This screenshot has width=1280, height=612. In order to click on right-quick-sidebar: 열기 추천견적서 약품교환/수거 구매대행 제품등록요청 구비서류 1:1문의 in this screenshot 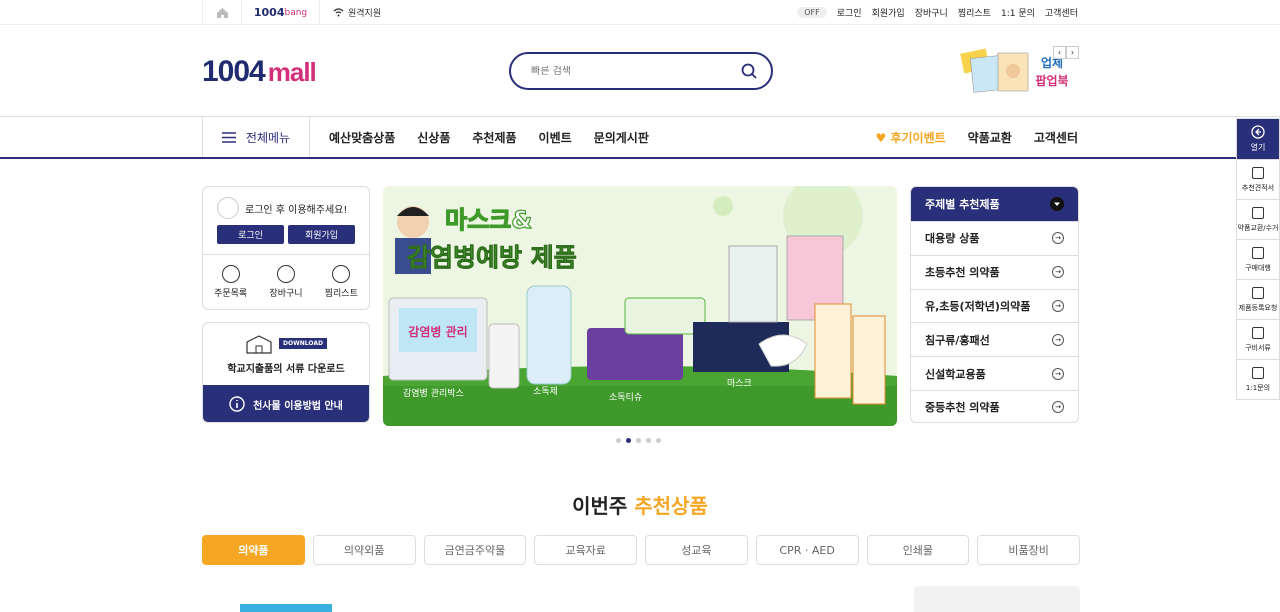, I will do `click(1258, 259)`.